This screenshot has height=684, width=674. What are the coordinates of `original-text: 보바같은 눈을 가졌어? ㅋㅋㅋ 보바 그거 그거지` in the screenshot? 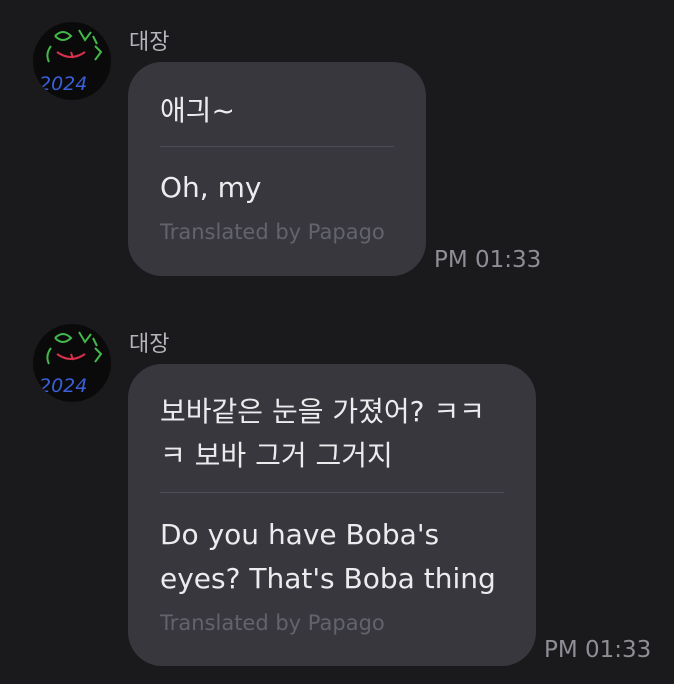 It's located at (322, 433).